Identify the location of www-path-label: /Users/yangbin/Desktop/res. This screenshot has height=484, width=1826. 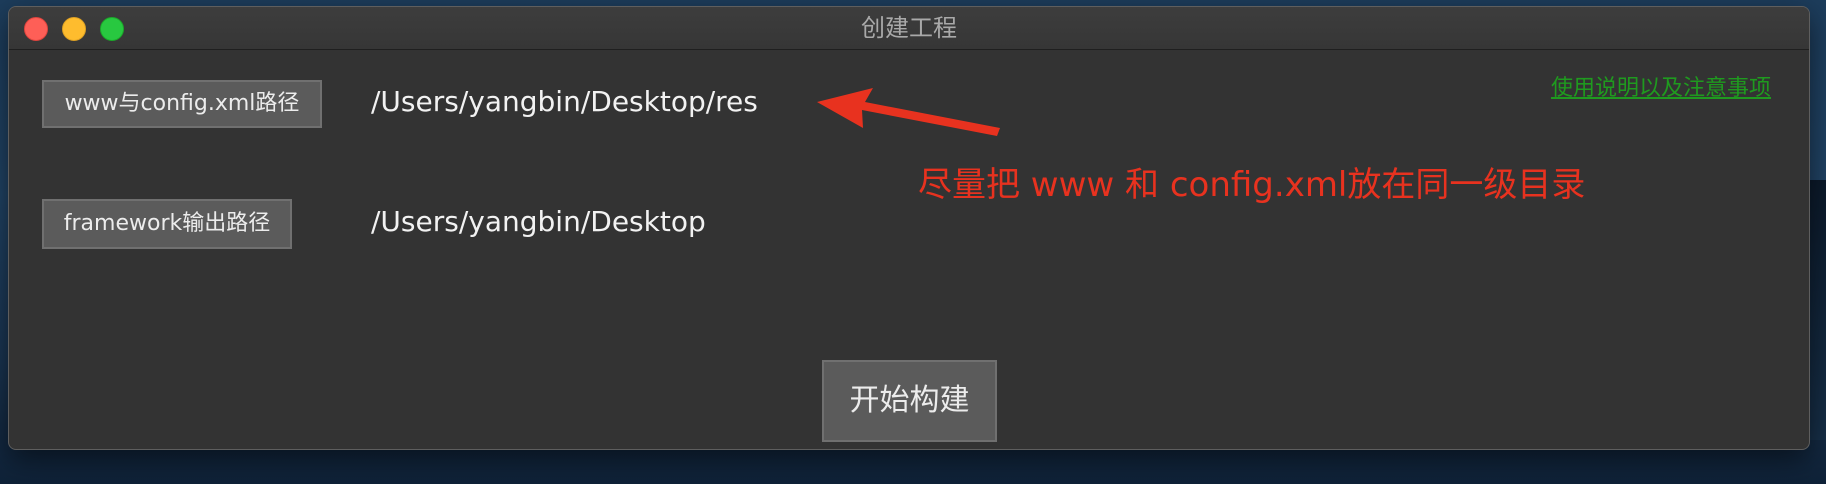
(564, 101).